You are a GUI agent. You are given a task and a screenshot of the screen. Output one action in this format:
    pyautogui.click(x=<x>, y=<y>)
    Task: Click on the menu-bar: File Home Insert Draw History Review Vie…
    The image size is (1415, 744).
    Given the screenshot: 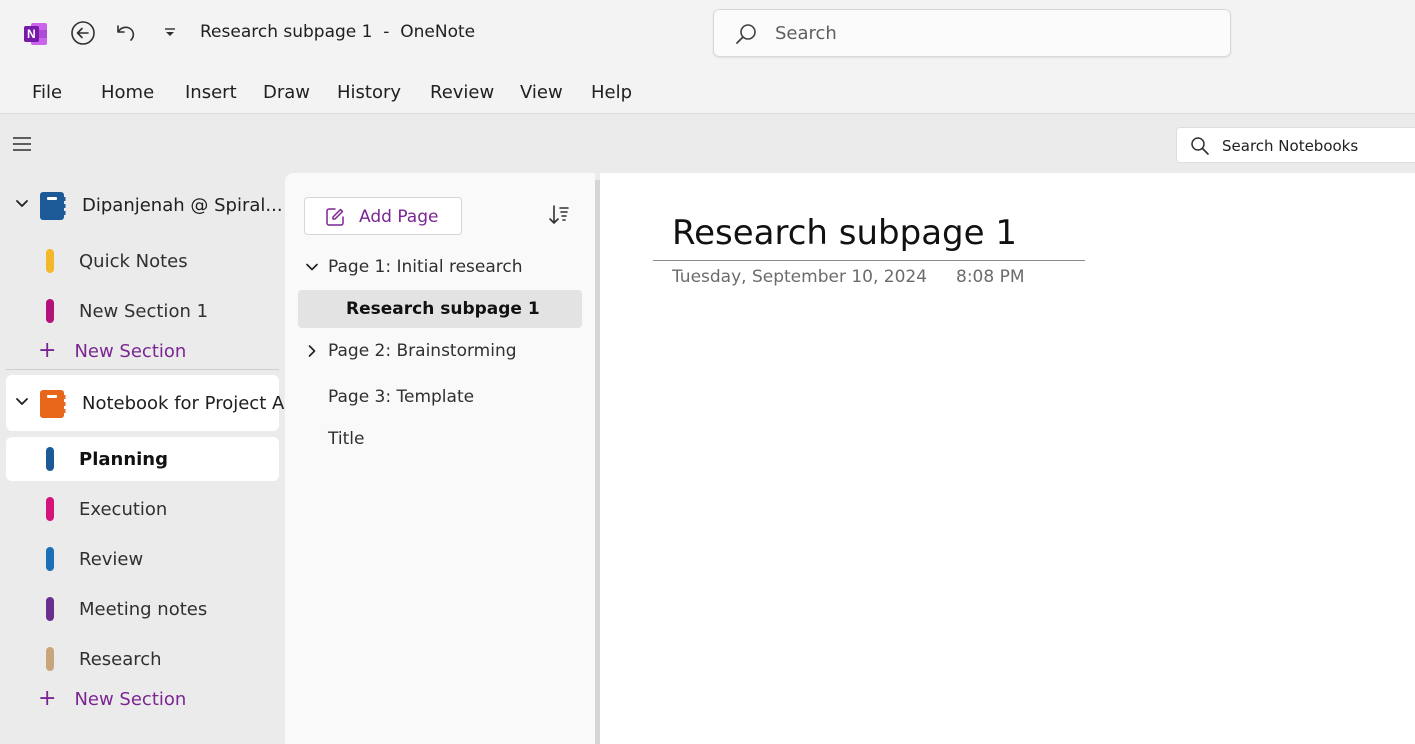 What is the action you would take?
    pyautogui.click(x=707, y=90)
    